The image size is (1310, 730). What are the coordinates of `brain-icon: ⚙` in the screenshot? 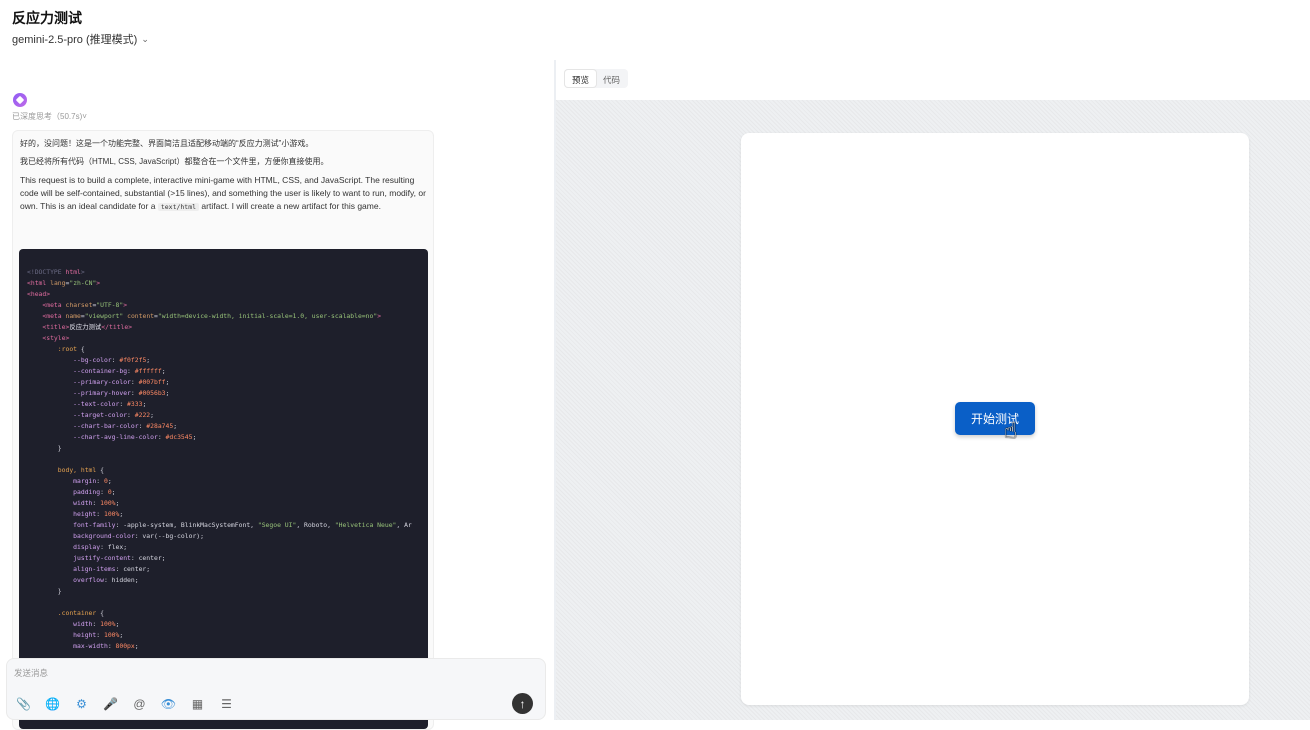 It's located at (81, 703).